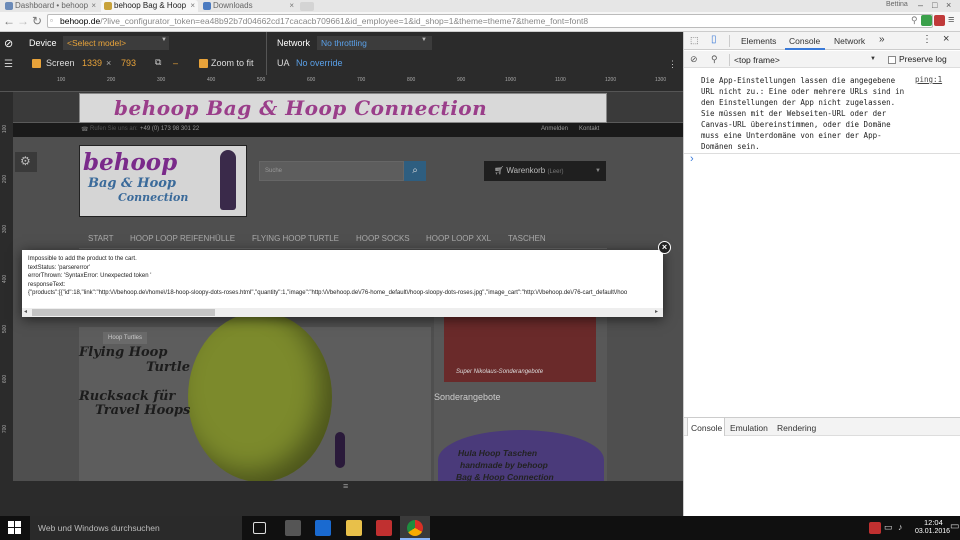  Describe the element at coordinates (589, 129) in the screenshot. I see `contact-link: Kontakt` at that location.